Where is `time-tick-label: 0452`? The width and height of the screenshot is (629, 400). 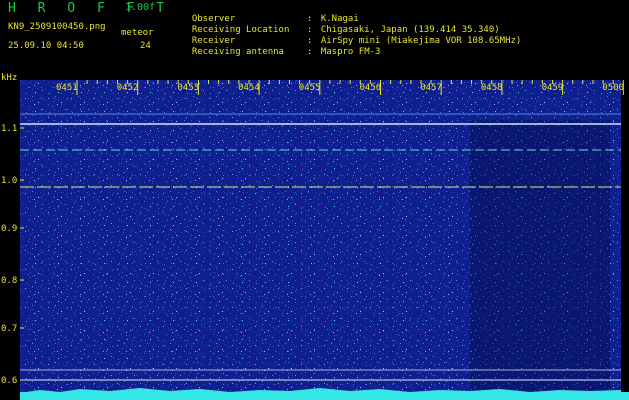
time-tick-label: 0452 is located at coordinates (128, 88).